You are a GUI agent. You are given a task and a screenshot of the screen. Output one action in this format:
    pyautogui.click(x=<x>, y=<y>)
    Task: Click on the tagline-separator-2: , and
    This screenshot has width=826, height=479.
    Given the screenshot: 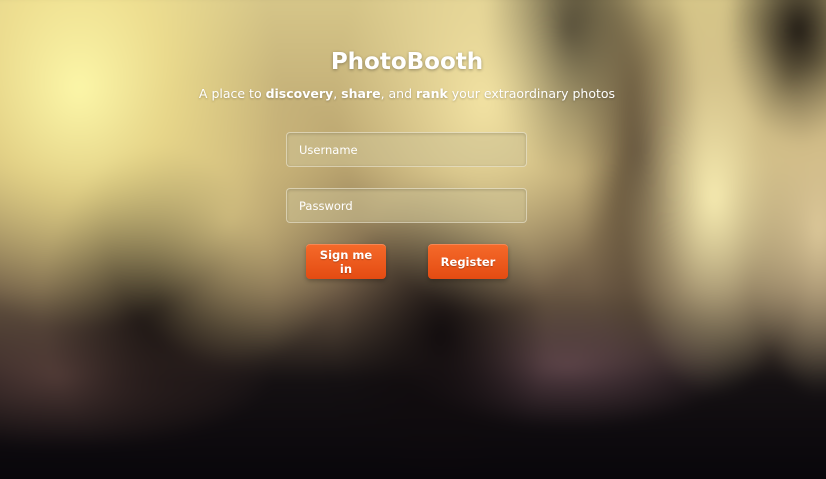 What is the action you would take?
    pyautogui.click(x=398, y=93)
    